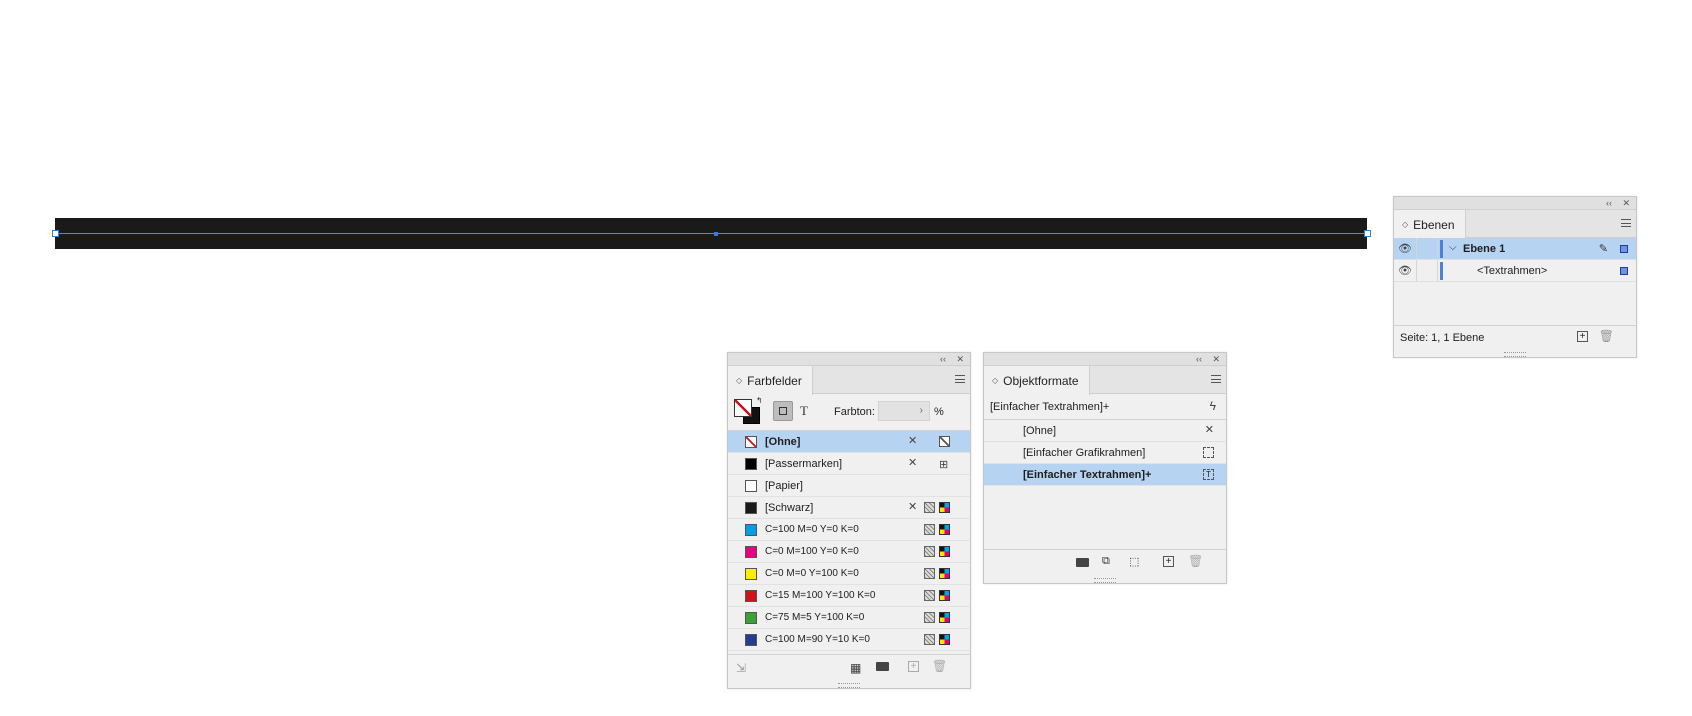 The height and width of the screenshot is (716, 1692). Describe the element at coordinates (1134, 561) in the screenshot. I see `clear-non-defining-icon: ⬚` at that location.